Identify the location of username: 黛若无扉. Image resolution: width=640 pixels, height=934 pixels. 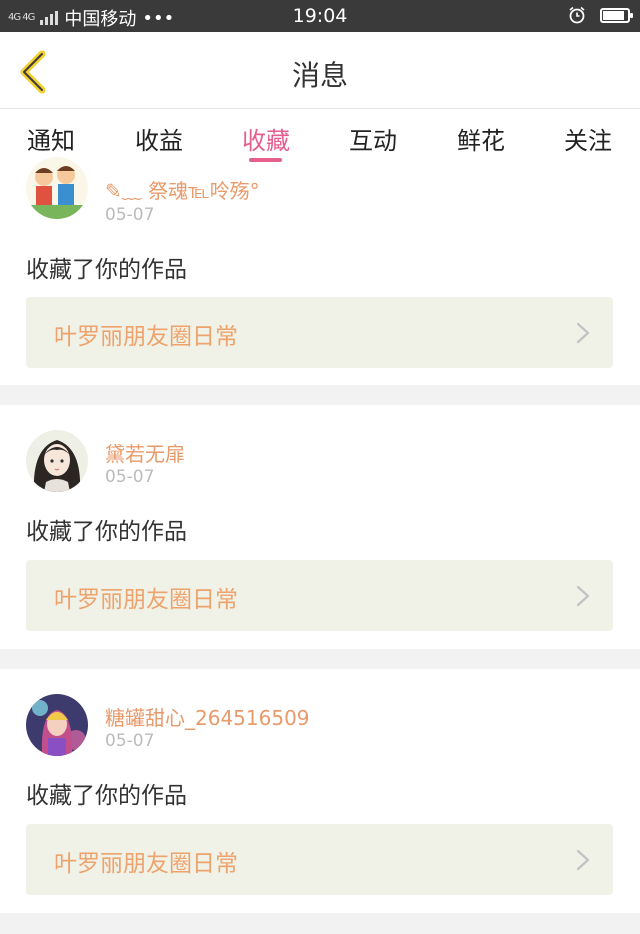
(145, 452).